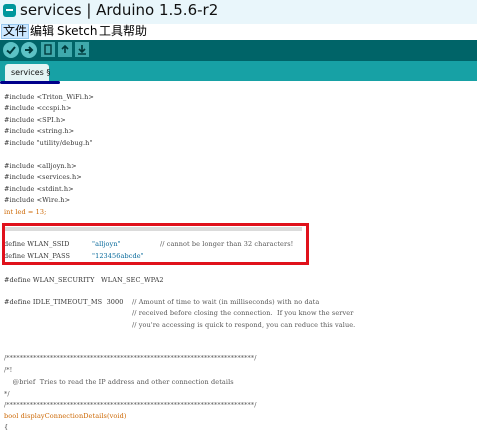 The image size is (477, 434). I want to click on code-line-text: #include <SPI.h>, so click(35, 120).